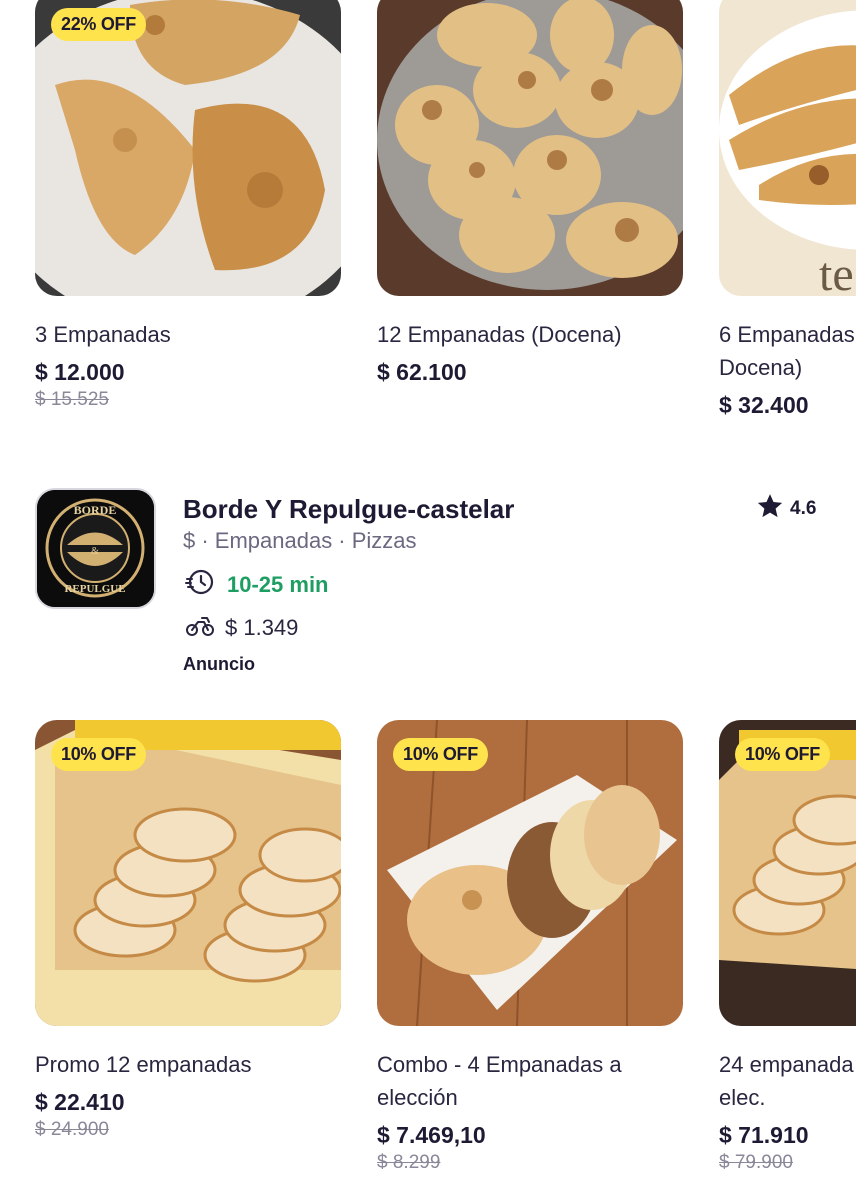  I want to click on product-old-price: $ 79.900, so click(756, 1162).